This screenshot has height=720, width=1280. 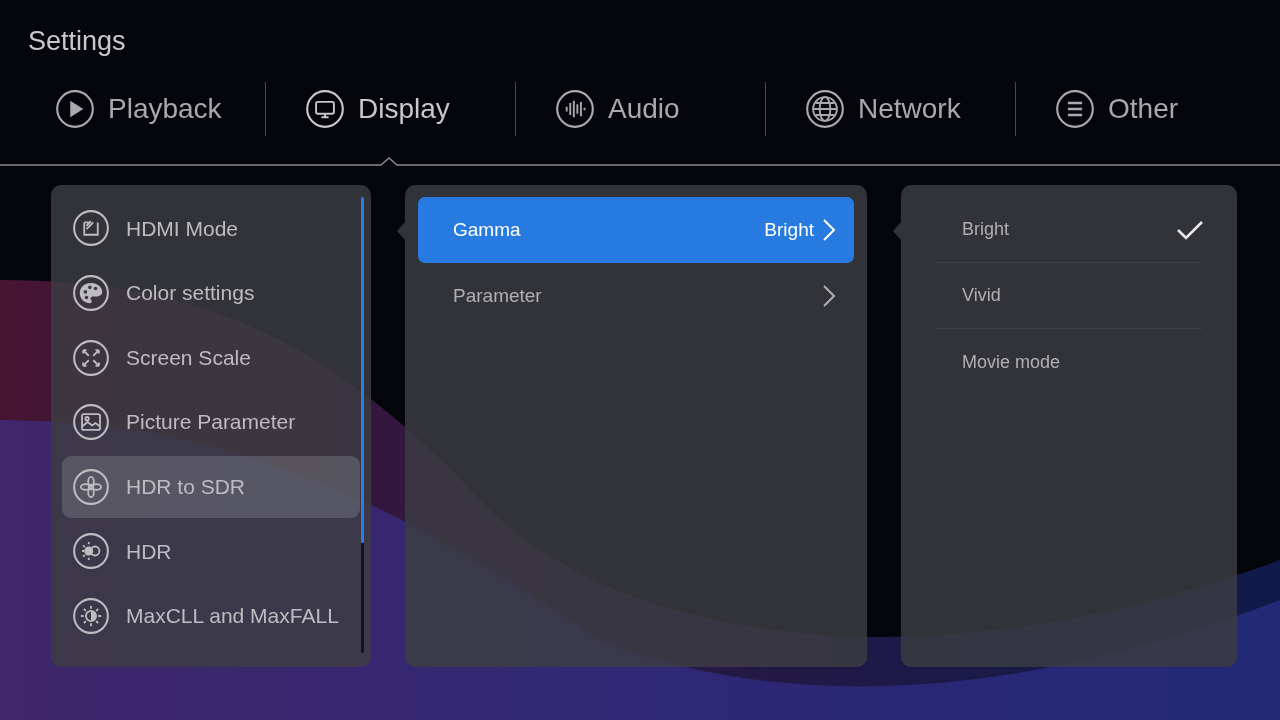 What do you see at coordinates (211, 357) in the screenshot?
I see `sidebar-item: Screen Scale` at bounding box center [211, 357].